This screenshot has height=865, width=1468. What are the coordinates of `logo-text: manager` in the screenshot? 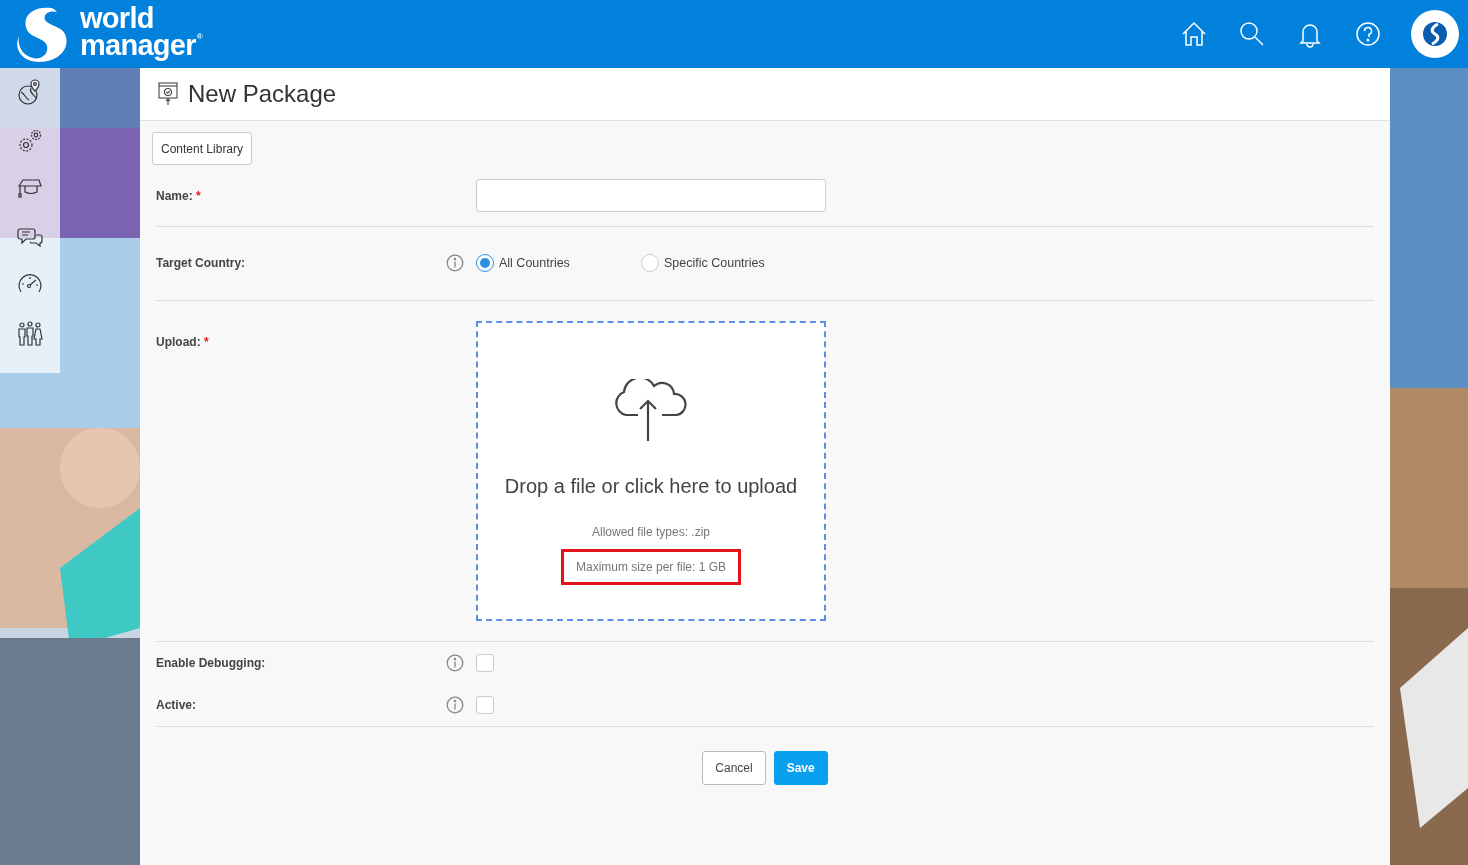 It's located at (138, 45).